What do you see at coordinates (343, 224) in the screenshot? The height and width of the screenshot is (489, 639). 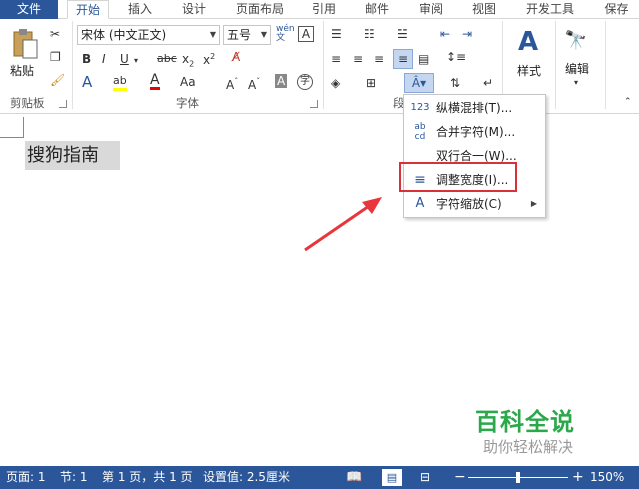 I see `pointer-arrow-icon` at bounding box center [343, 224].